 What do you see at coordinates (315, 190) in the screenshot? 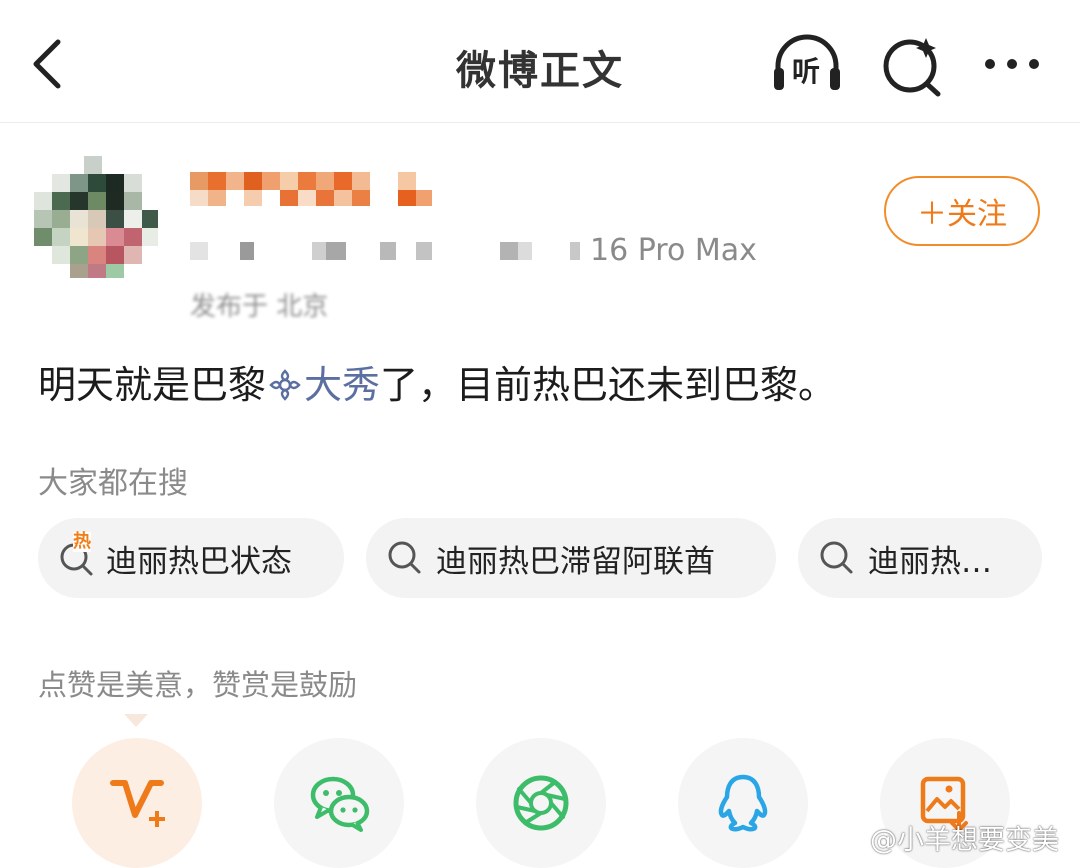
I see `username-mosaic` at bounding box center [315, 190].